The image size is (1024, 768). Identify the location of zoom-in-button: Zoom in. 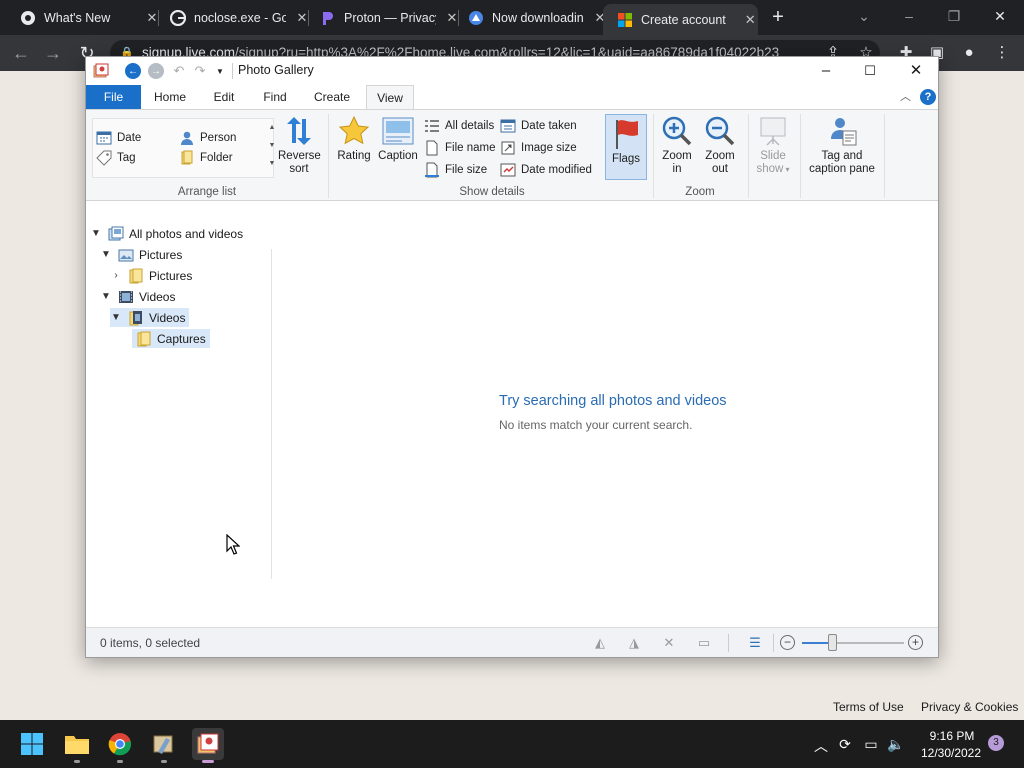
(677, 145).